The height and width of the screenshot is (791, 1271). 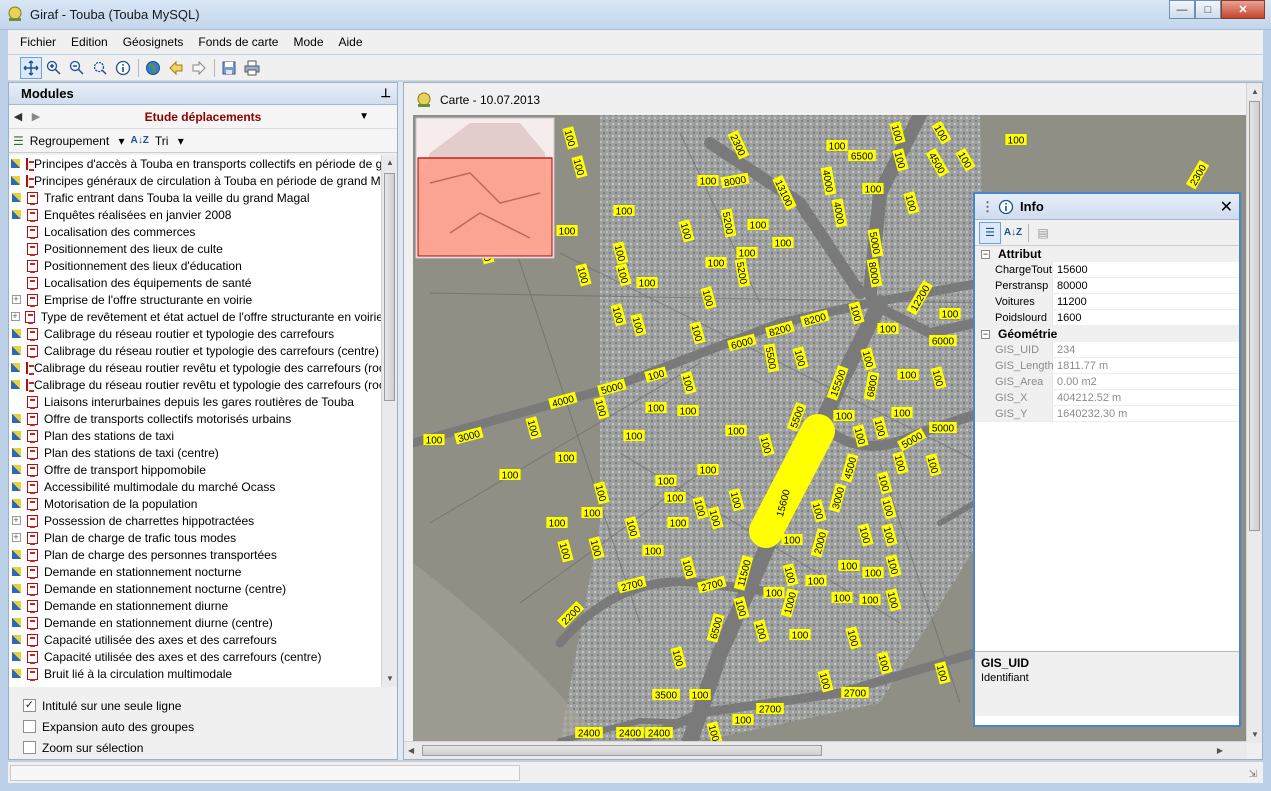 I want to click on property-value: 404212.52 m, so click(x=1146, y=397).